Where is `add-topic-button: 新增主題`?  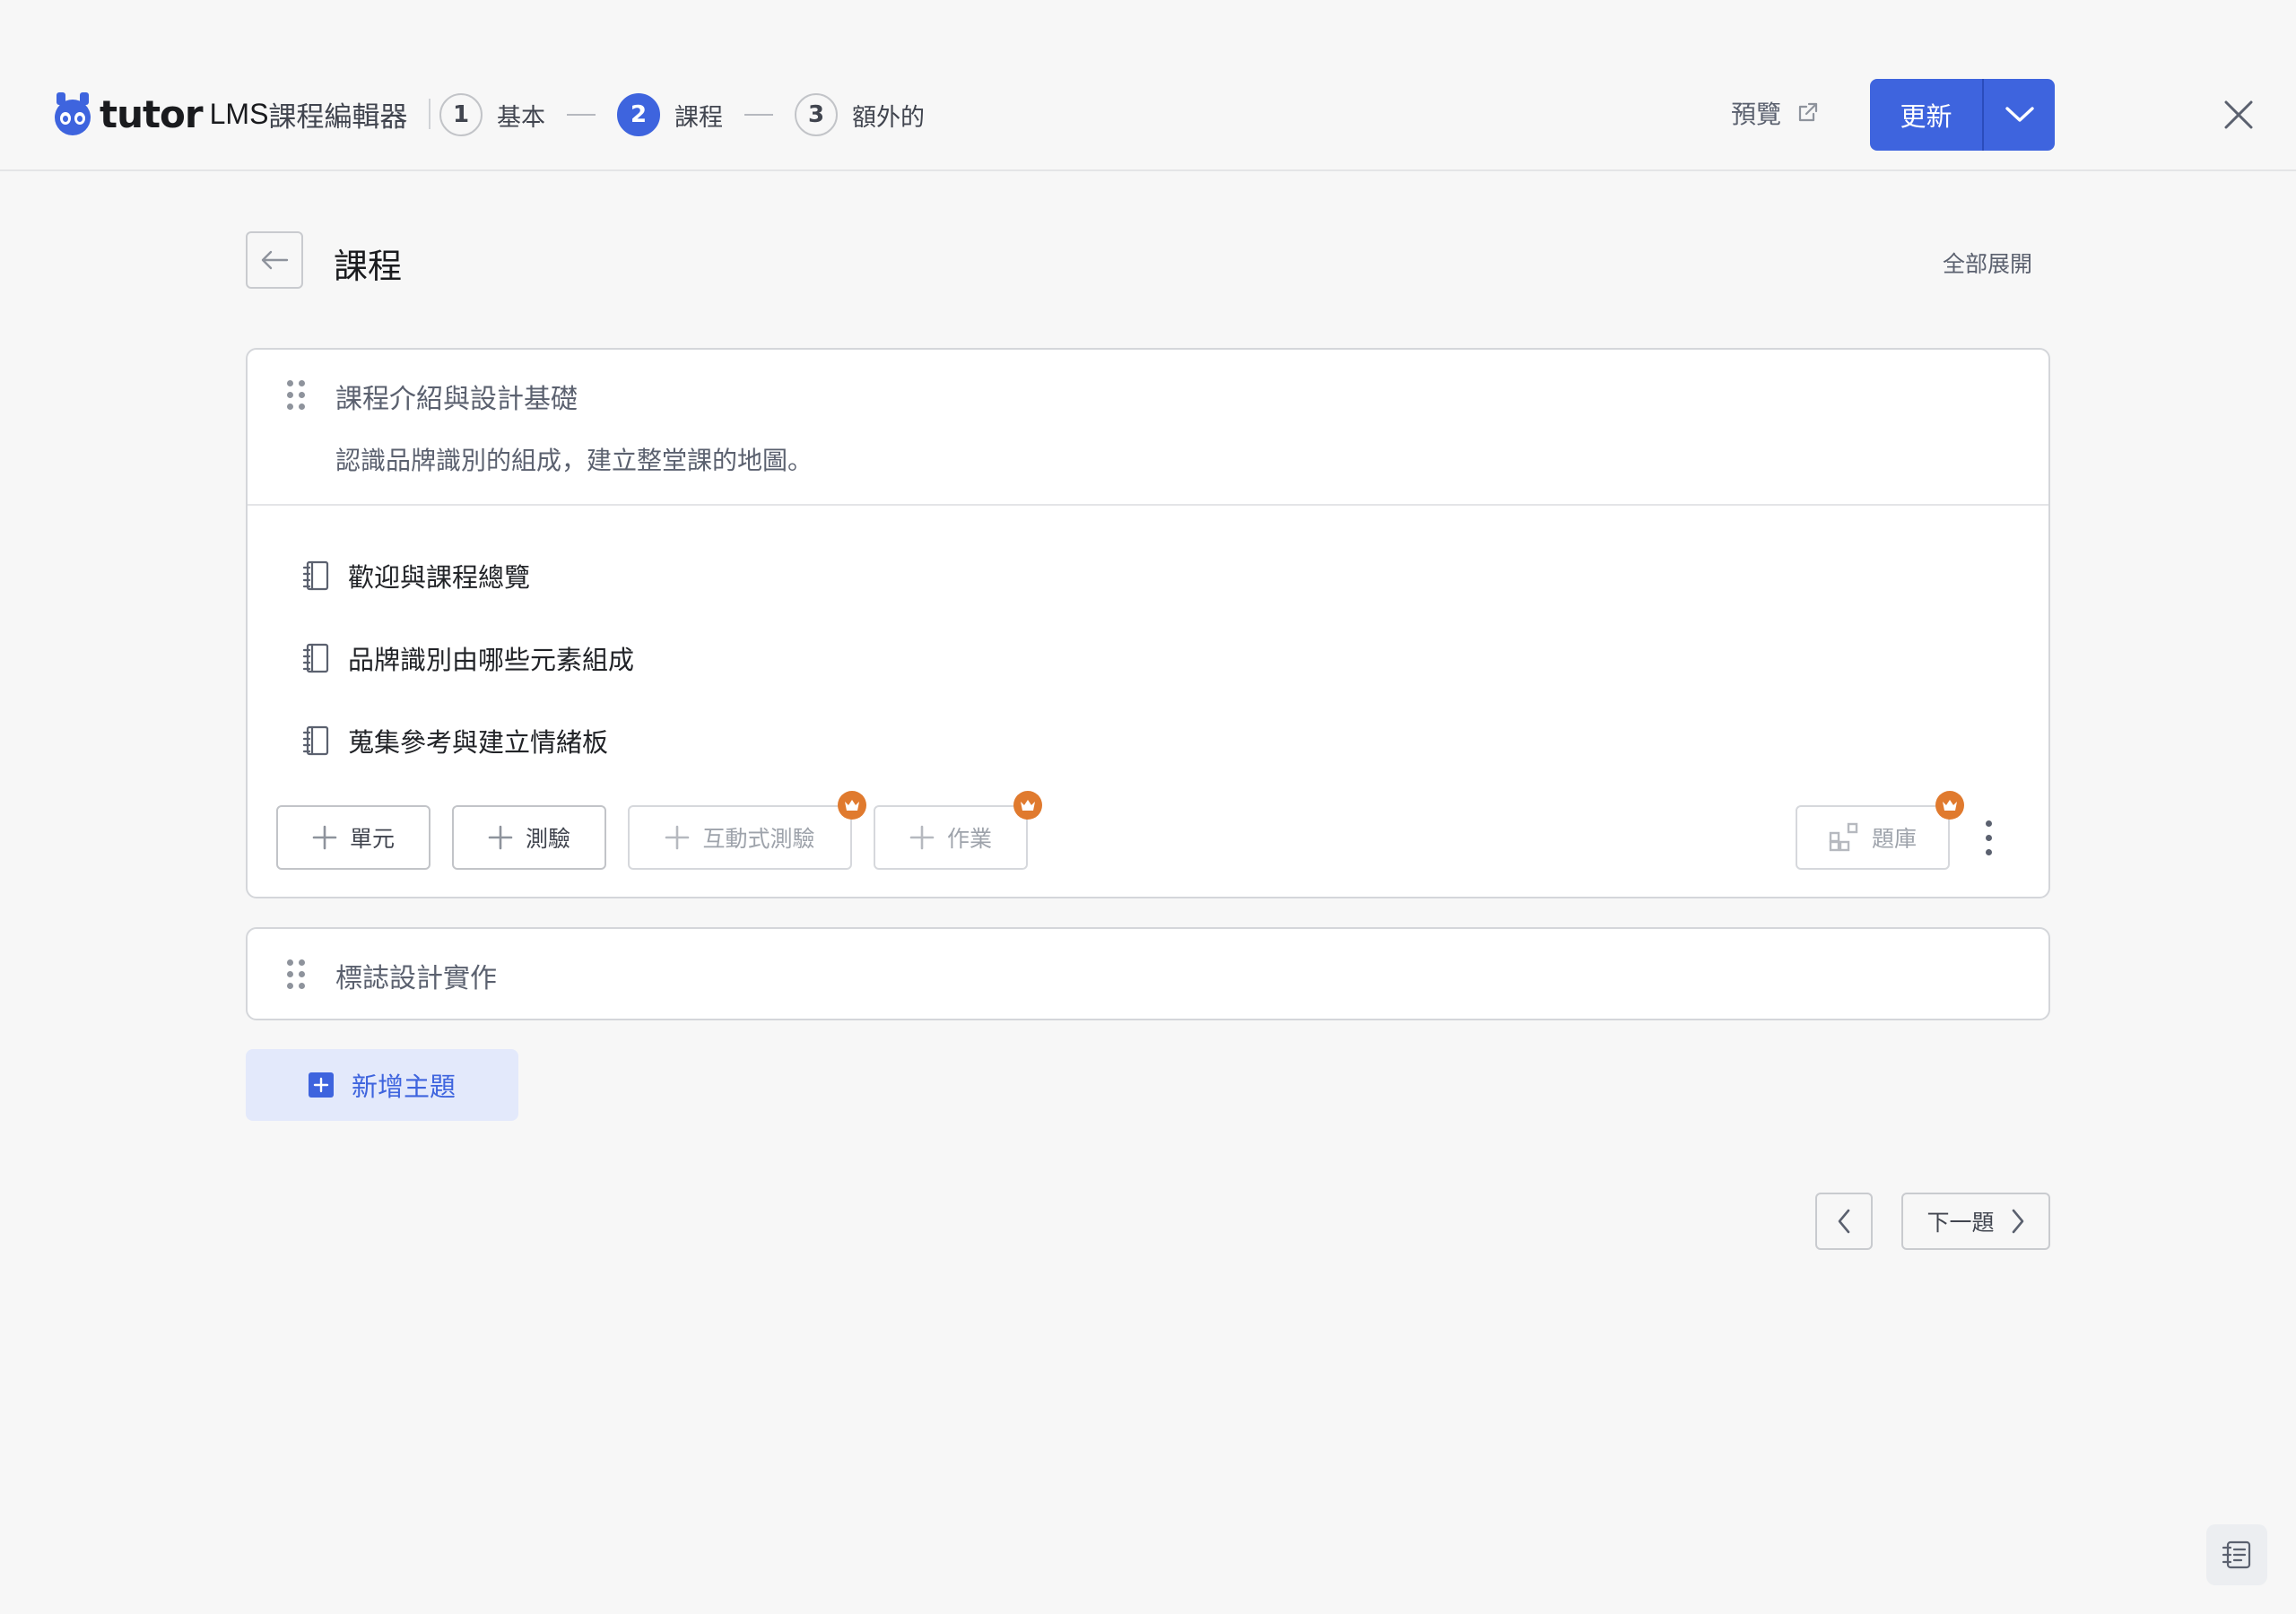
add-topic-button: 新增主題 is located at coordinates (382, 1085).